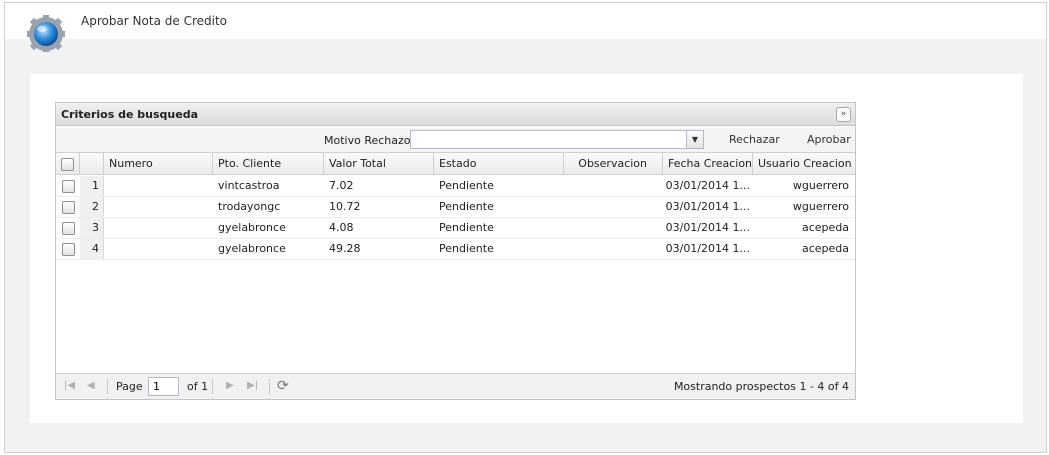 This screenshot has width=1049, height=455. What do you see at coordinates (499, 164) in the screenshot?
I see `col-estado: Estado` at bounding box center [499, 164].